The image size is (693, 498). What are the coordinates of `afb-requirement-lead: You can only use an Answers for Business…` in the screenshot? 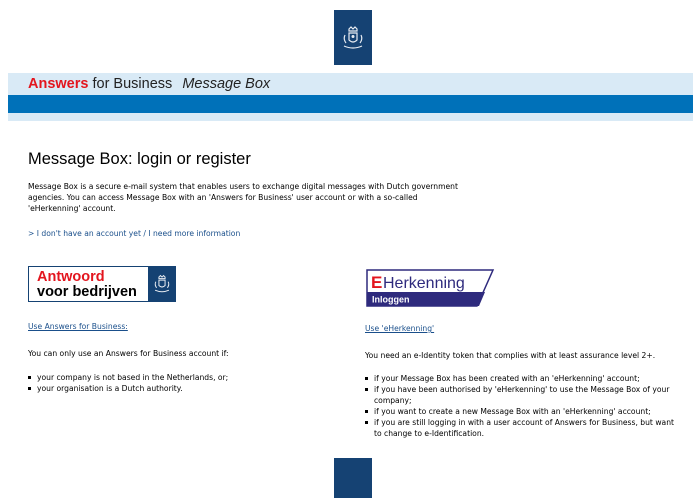 It's located at (128, 353).